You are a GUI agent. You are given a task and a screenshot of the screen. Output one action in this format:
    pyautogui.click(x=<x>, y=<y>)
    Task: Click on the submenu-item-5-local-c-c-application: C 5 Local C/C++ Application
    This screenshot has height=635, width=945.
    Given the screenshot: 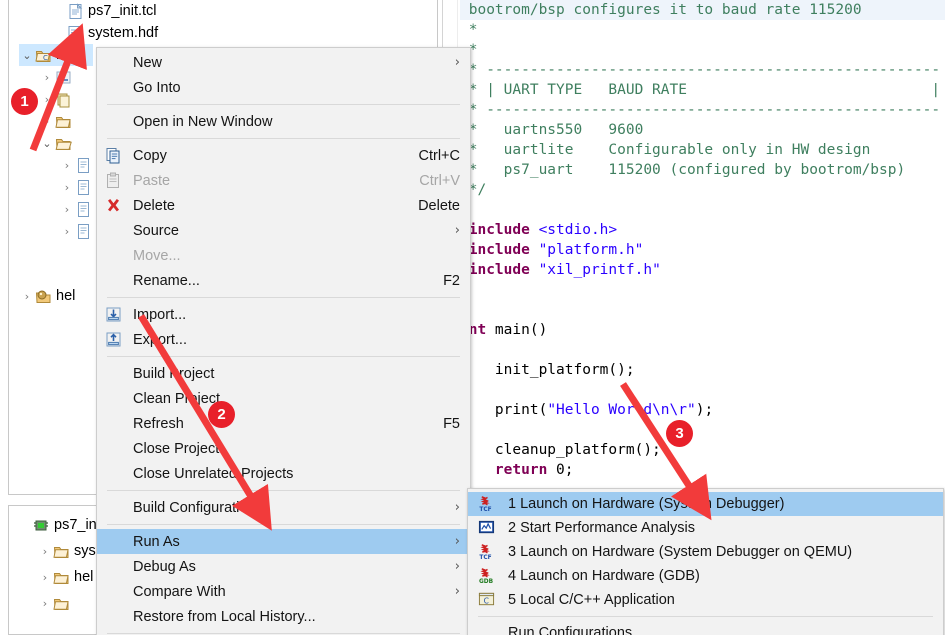 What is the action you would take?
    pyautogui.click(x=705, y=600)
    